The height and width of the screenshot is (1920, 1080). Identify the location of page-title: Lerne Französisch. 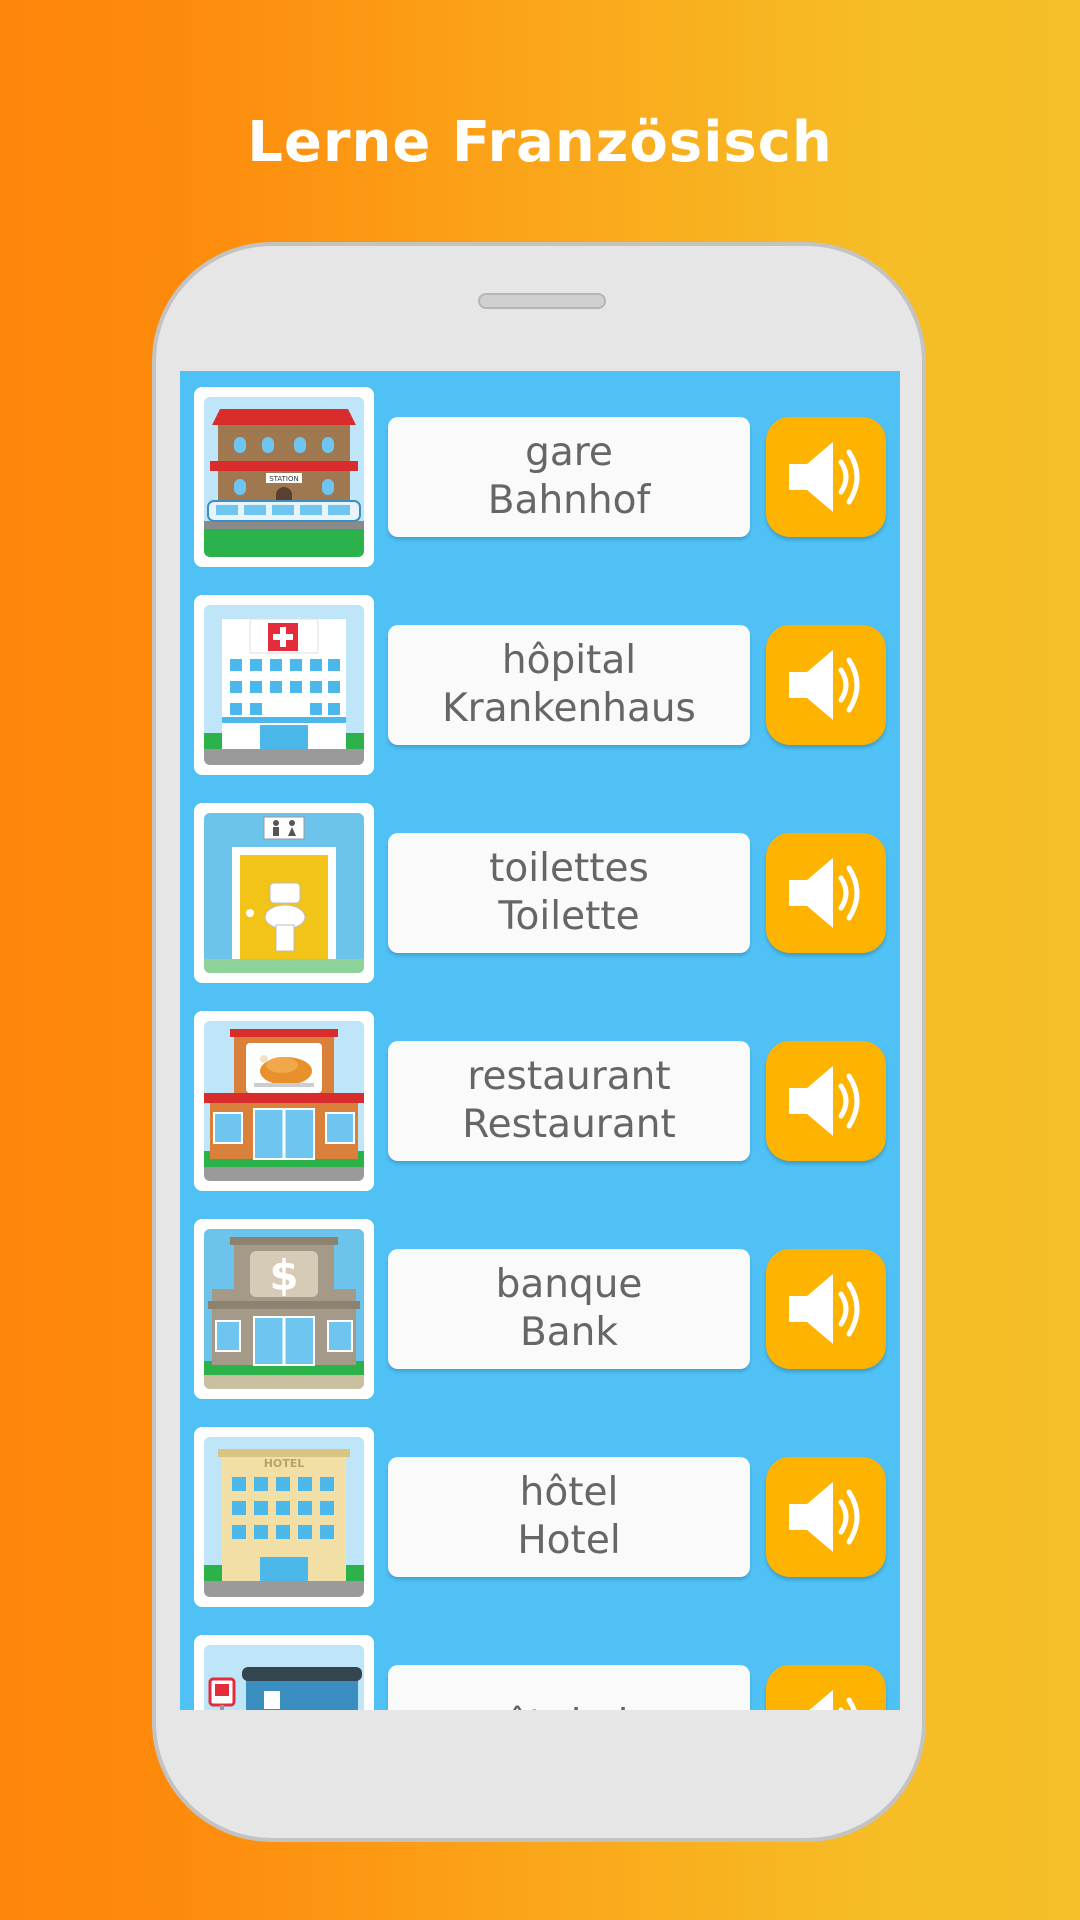
(540, 142).